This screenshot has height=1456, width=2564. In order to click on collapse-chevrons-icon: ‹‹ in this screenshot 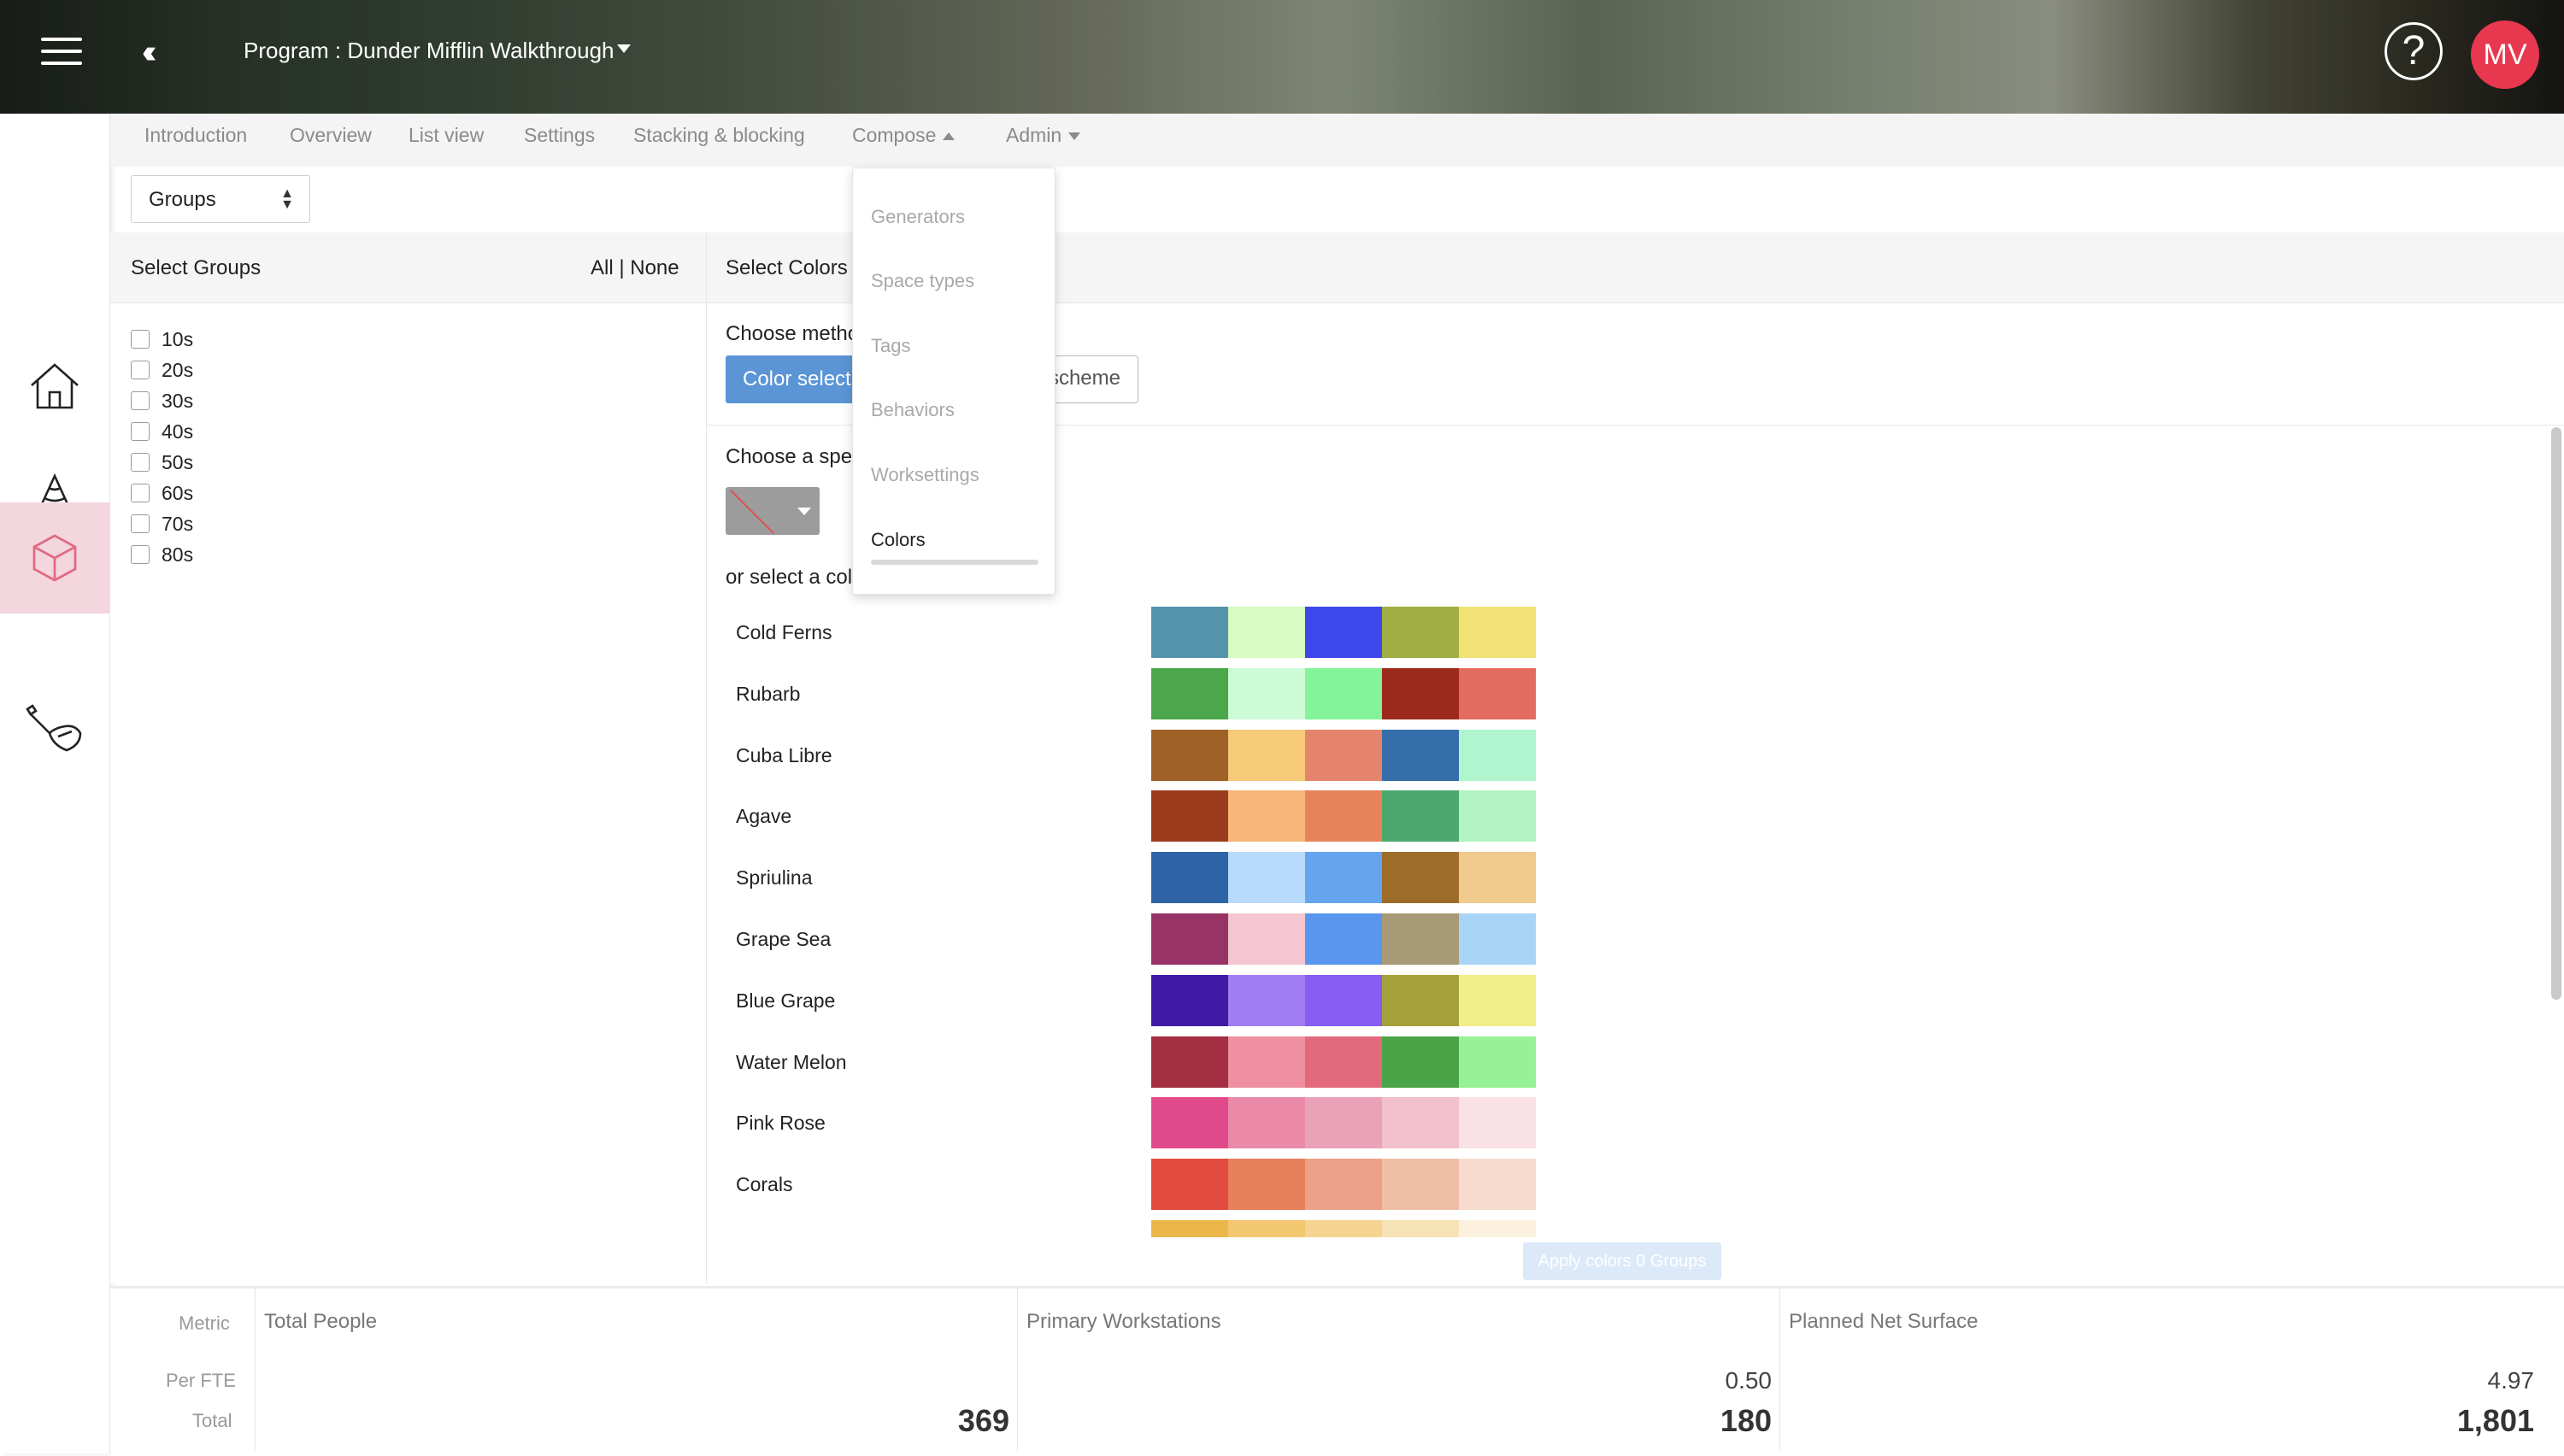, I will do `click(149, 52)`.